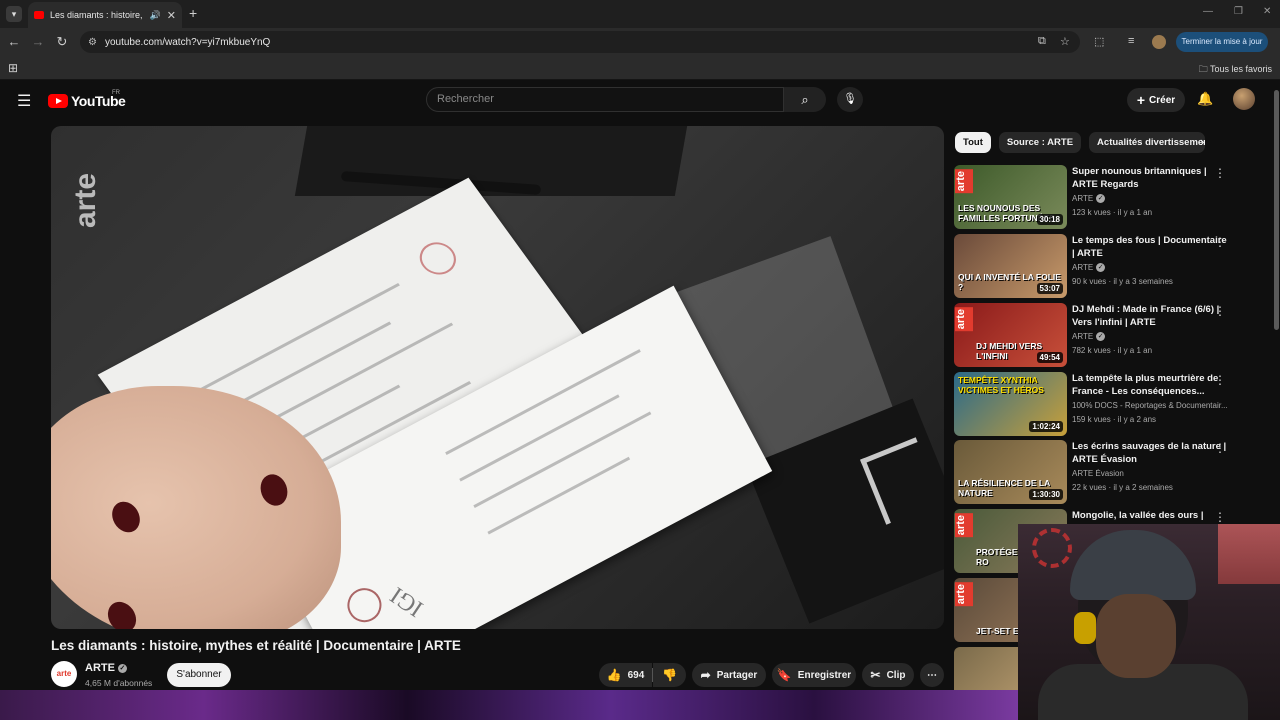  I want to click on bookmark-star-icon: ☆, so click(1065, 41).